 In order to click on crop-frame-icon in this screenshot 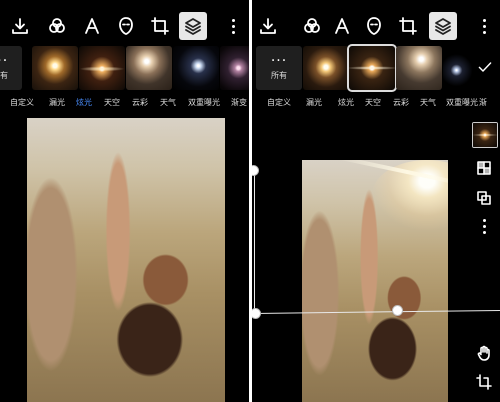, I will do `click(484, 382)`.